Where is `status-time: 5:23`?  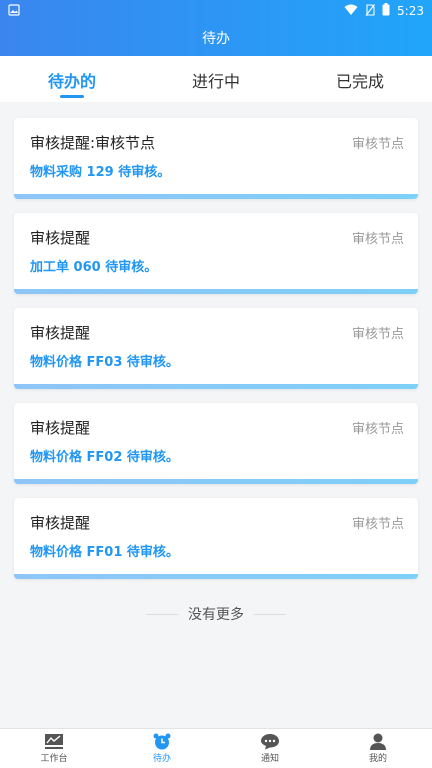 status-time: 5:23 is located at coordinates (410, 11).